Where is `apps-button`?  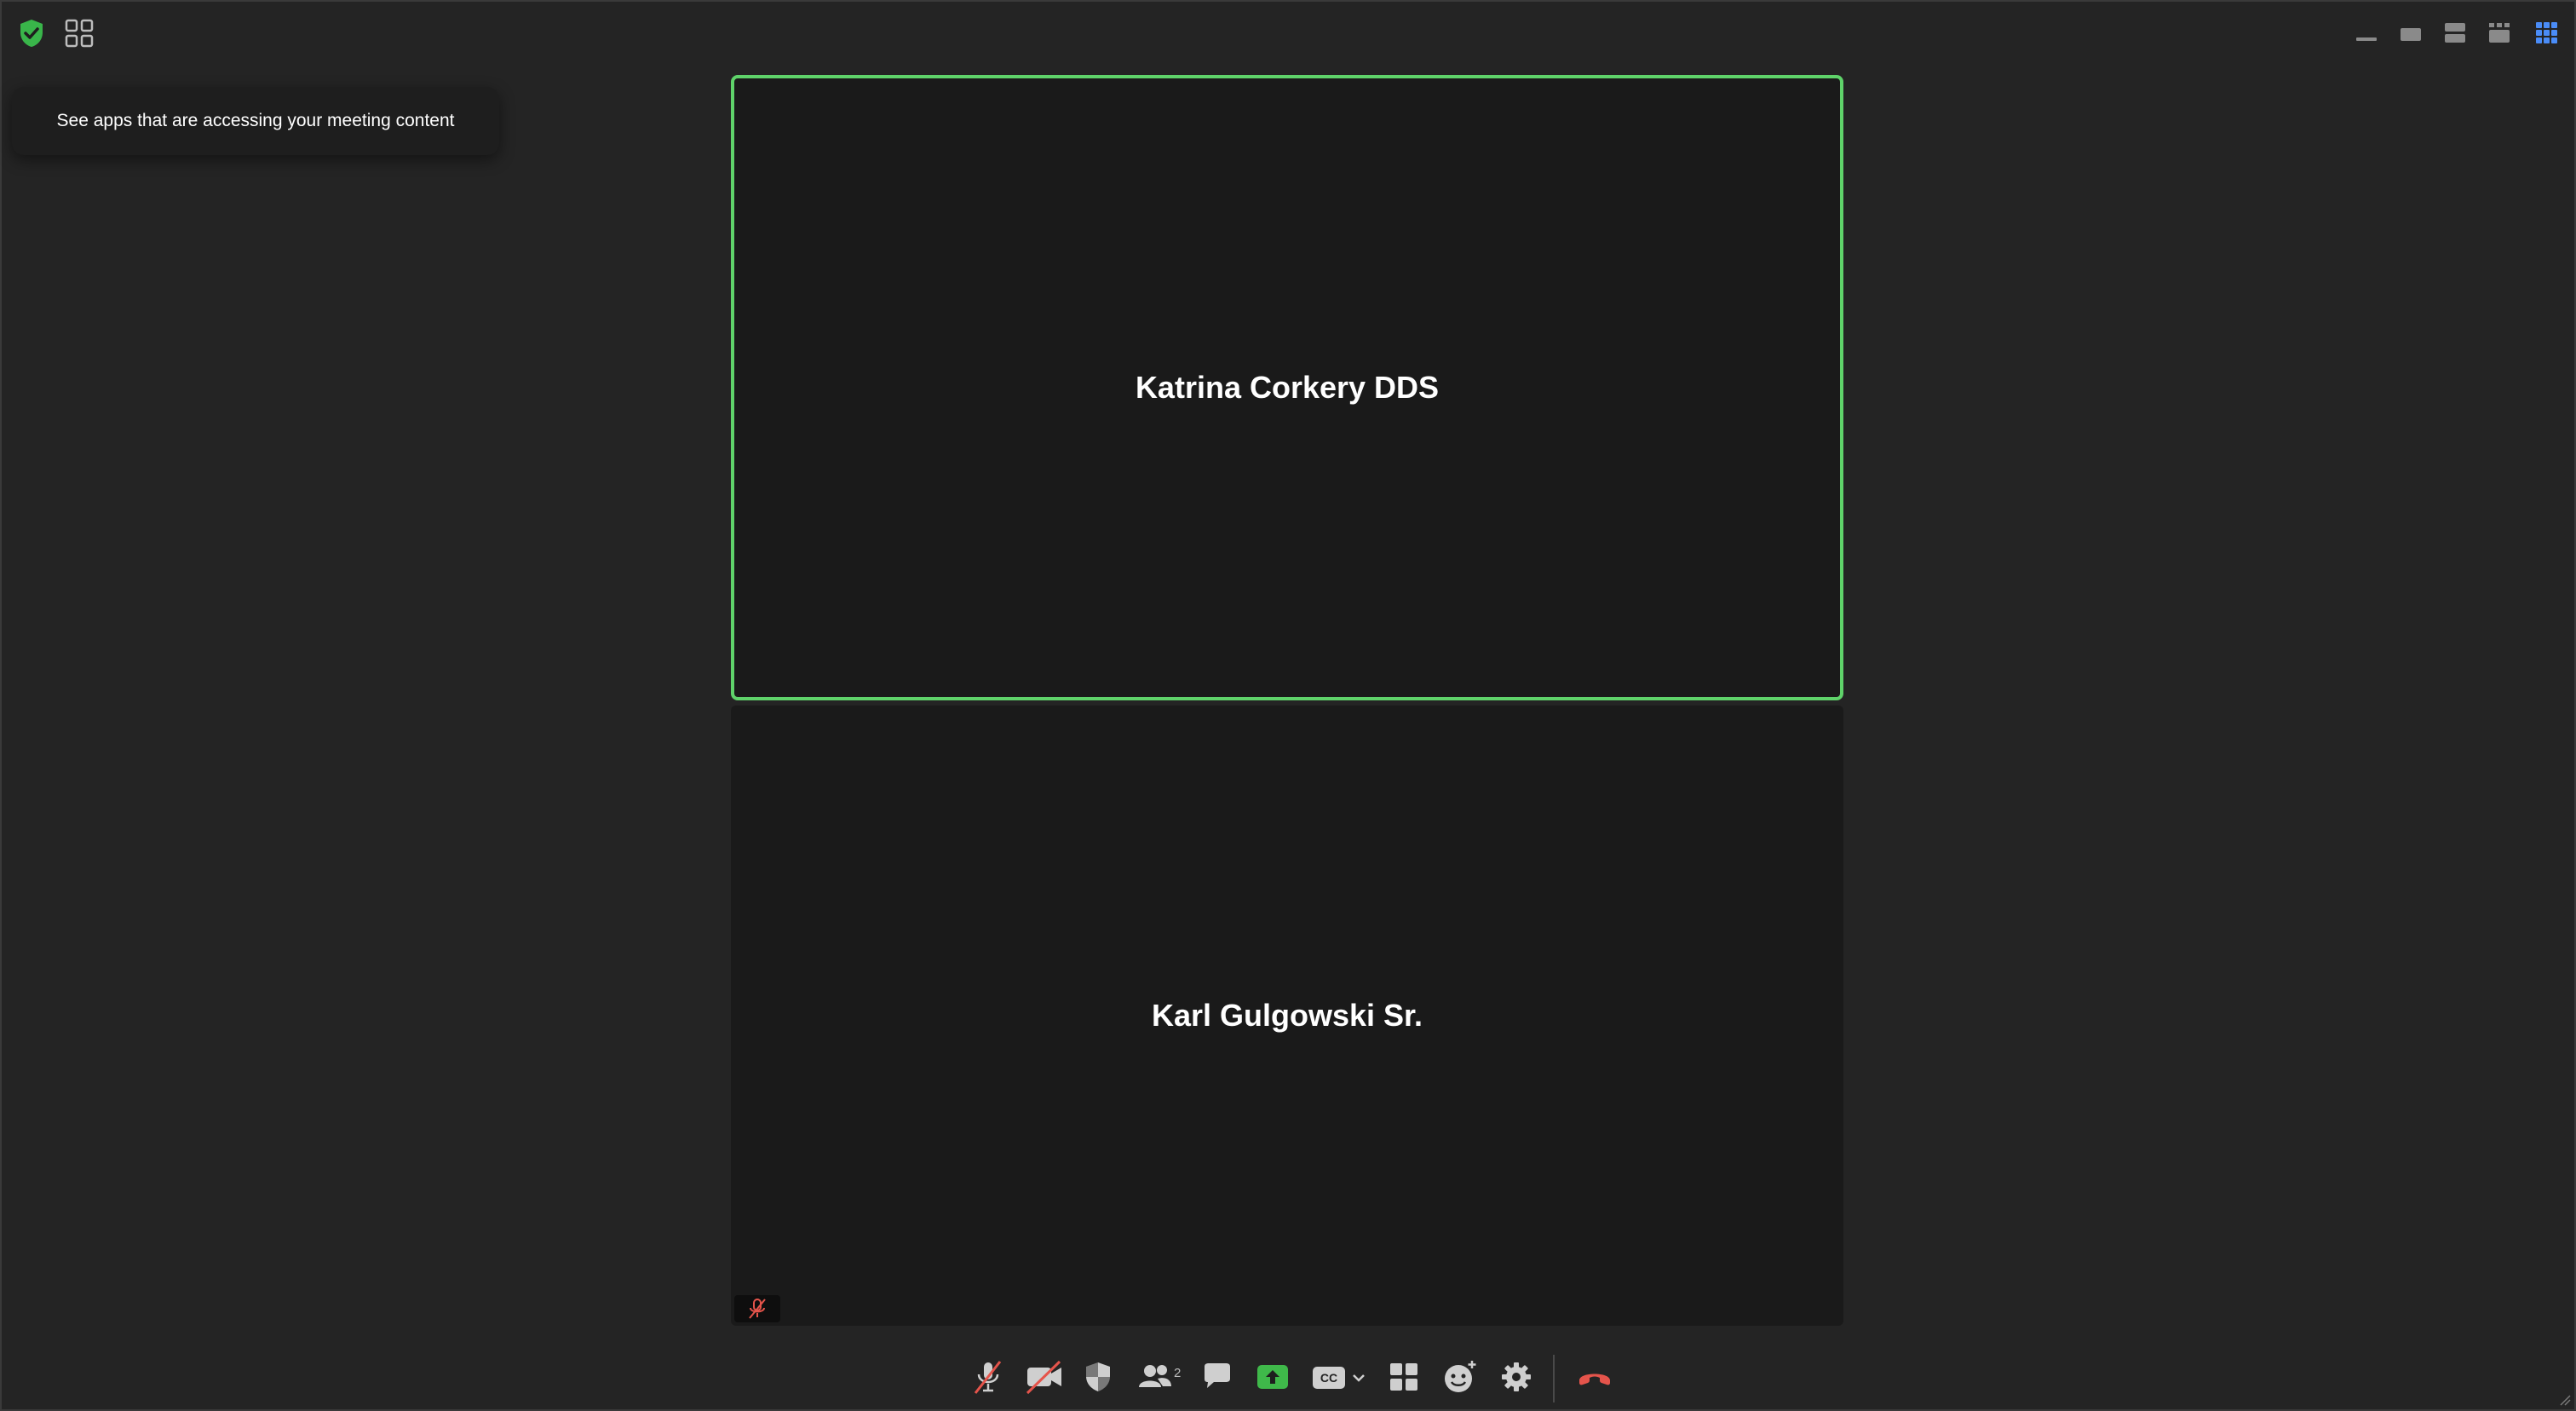 apps-button is located at coordinates (1404, 1376).